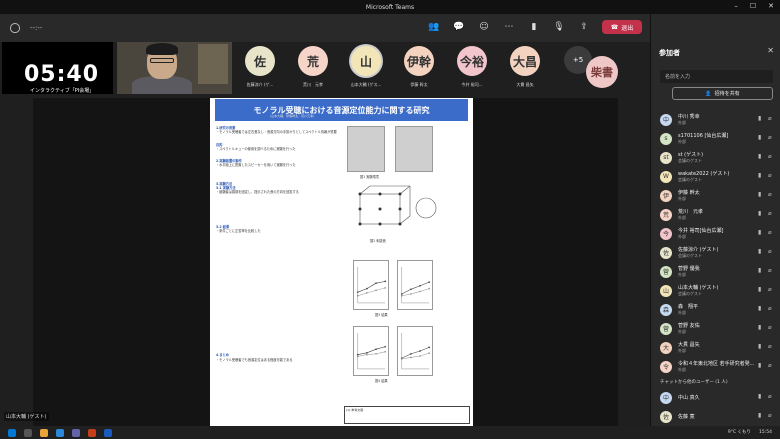 Image resolution: width=780 pixels, height=439 pixels. What do you see at coordinates (666, 119) in the screenshot?
I see `avatar: 中` at bounding box center [666, 119].